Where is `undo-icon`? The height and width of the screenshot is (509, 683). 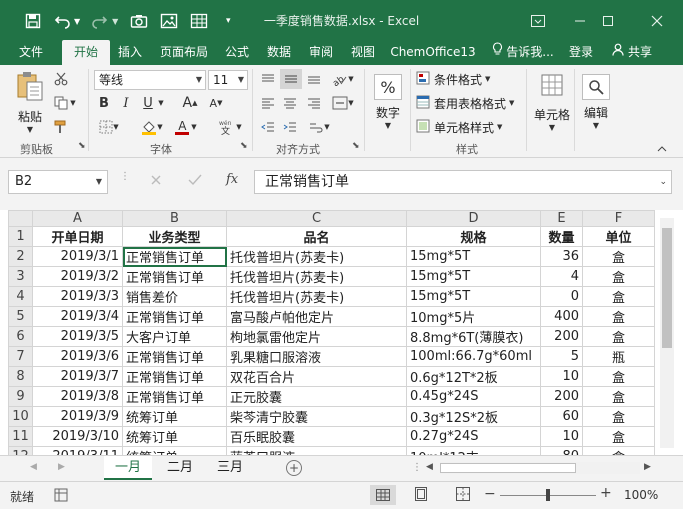
undo-icon is located at coordinates (63, 21).